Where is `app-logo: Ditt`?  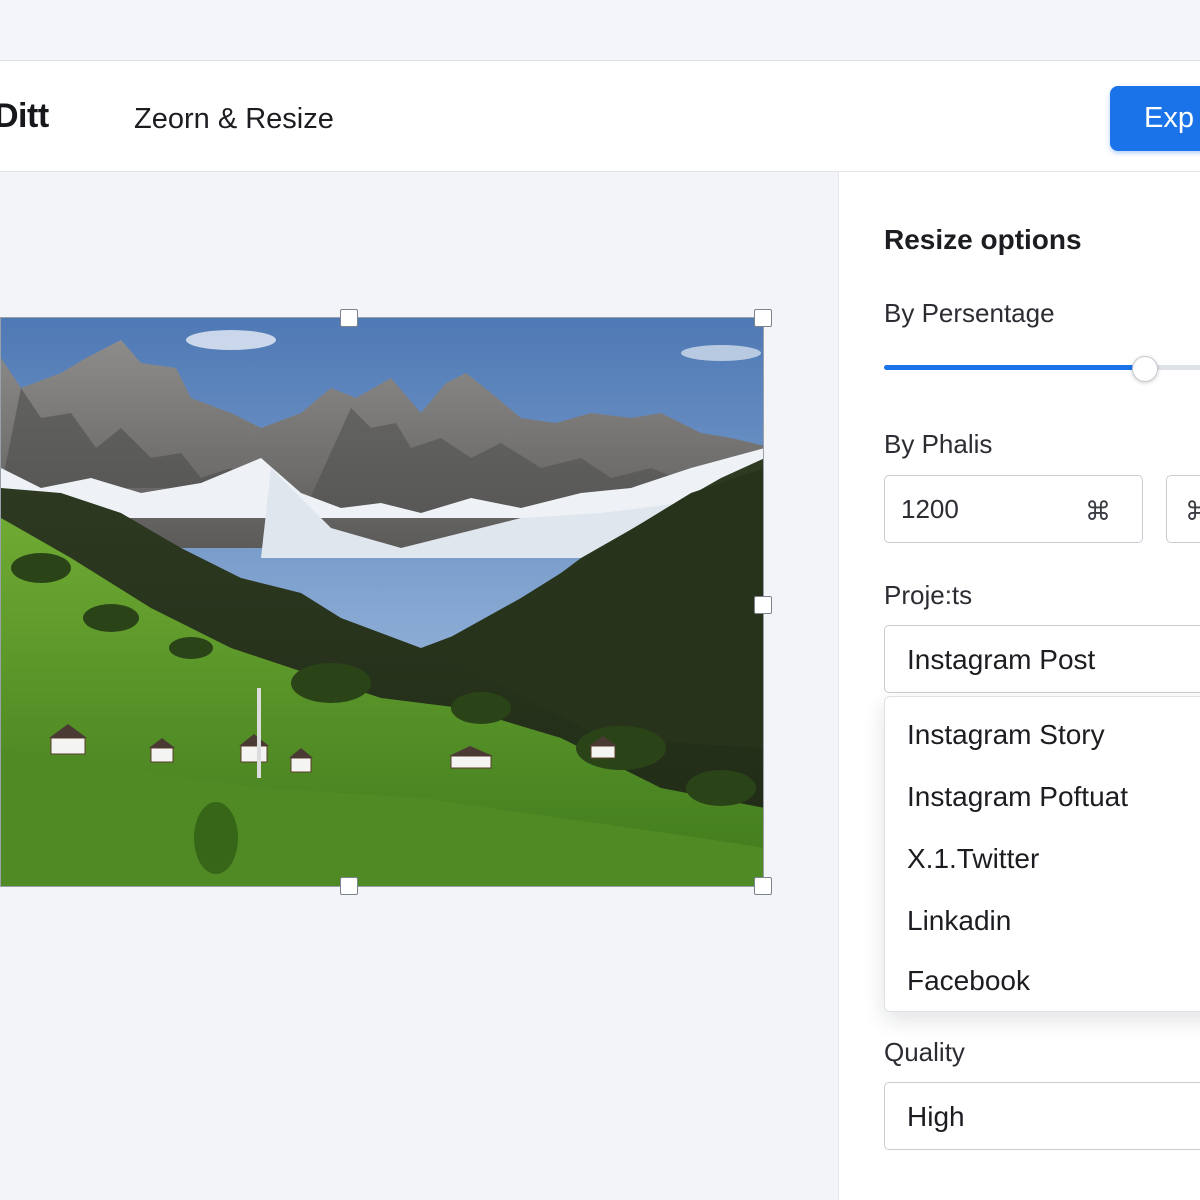 app-logo: Ditt is located at coordinates (24, 116).